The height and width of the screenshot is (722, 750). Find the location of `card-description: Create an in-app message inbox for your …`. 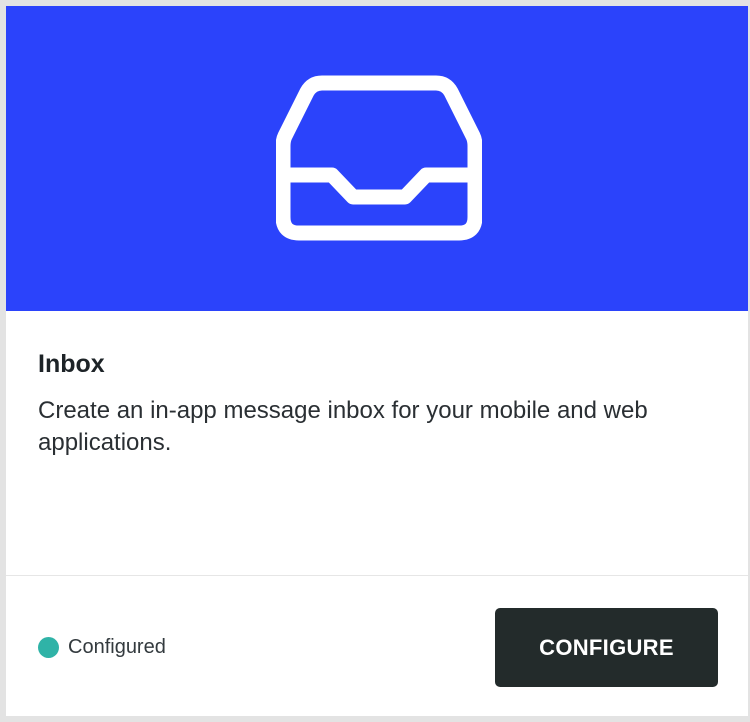

card-description: Create an in-app message inbox for your … is located at coordinates (343, 426).